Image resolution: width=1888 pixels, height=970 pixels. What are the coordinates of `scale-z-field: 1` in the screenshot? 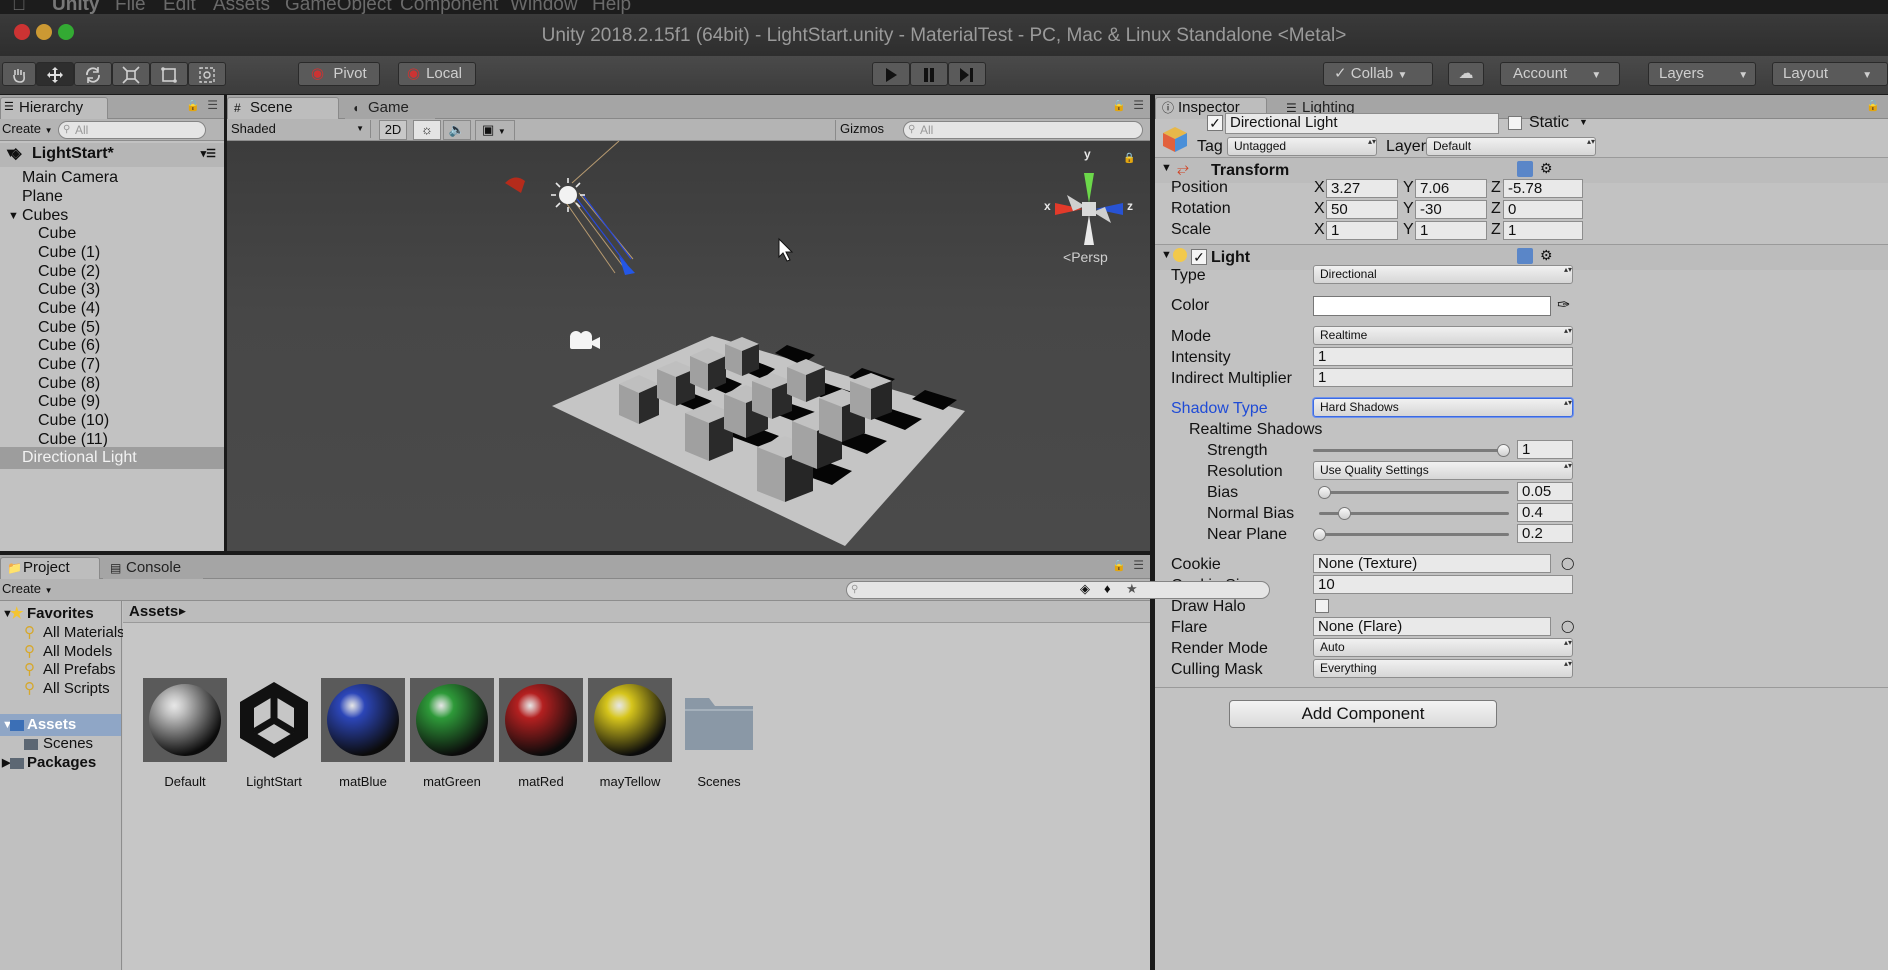 It's located at (1543, 230).